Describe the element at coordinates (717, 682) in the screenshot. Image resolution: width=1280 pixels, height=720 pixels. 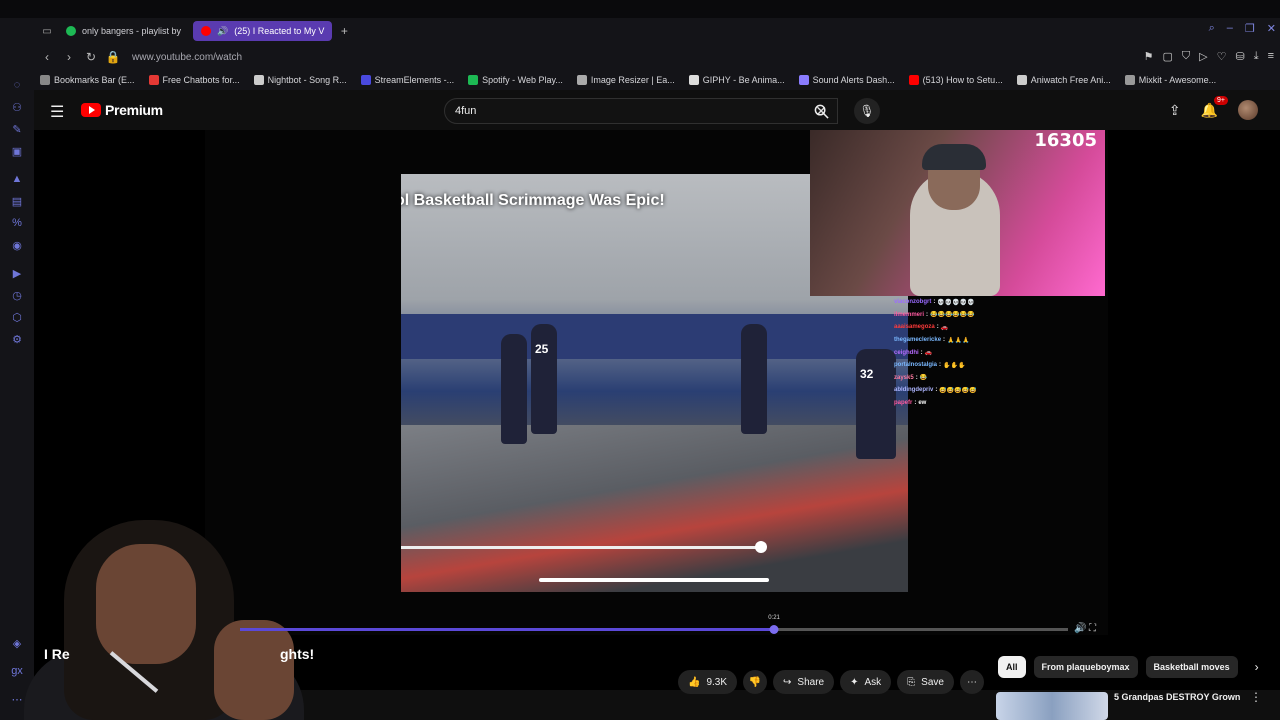
I see `like-count: 9.3K` at that location.